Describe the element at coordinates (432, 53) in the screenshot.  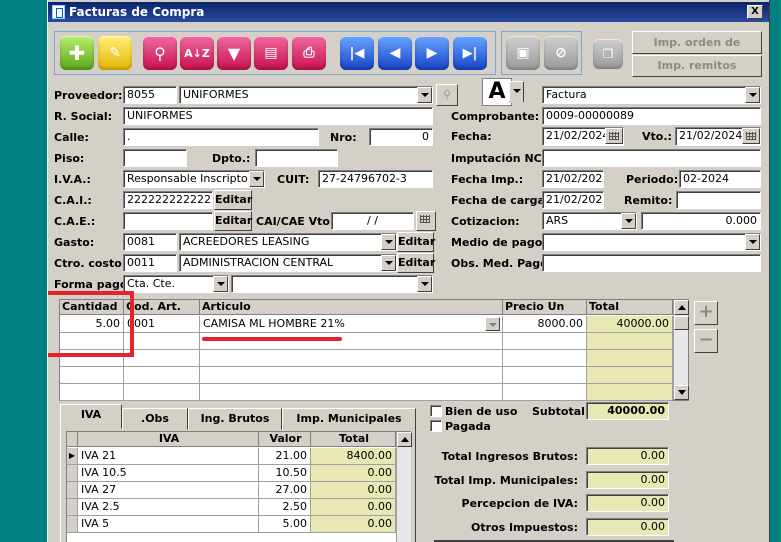
I see `next-record-button: ▶` at that location.